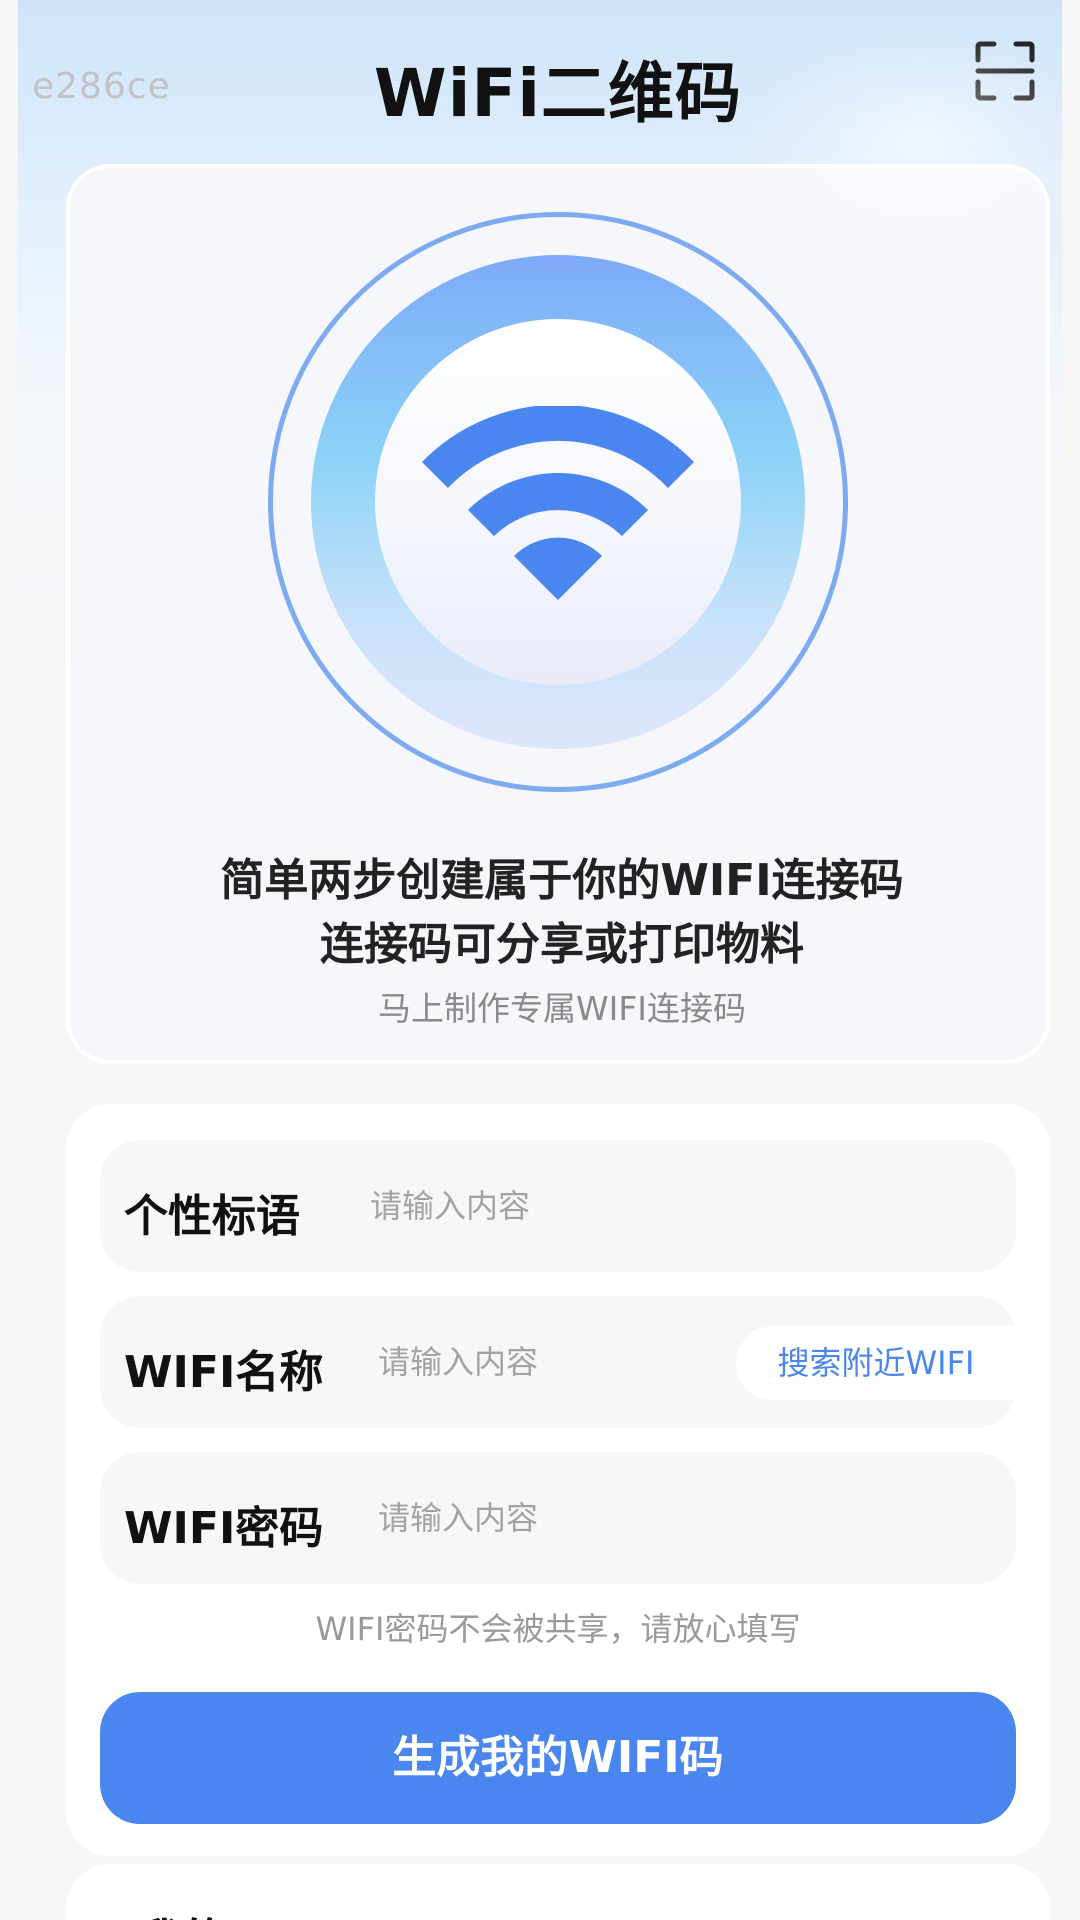 This screenshot has height=1920, width=1080. I want to click on hero-headline: 简单两步创建属于你的WIFI连接码, so click(562, 880).